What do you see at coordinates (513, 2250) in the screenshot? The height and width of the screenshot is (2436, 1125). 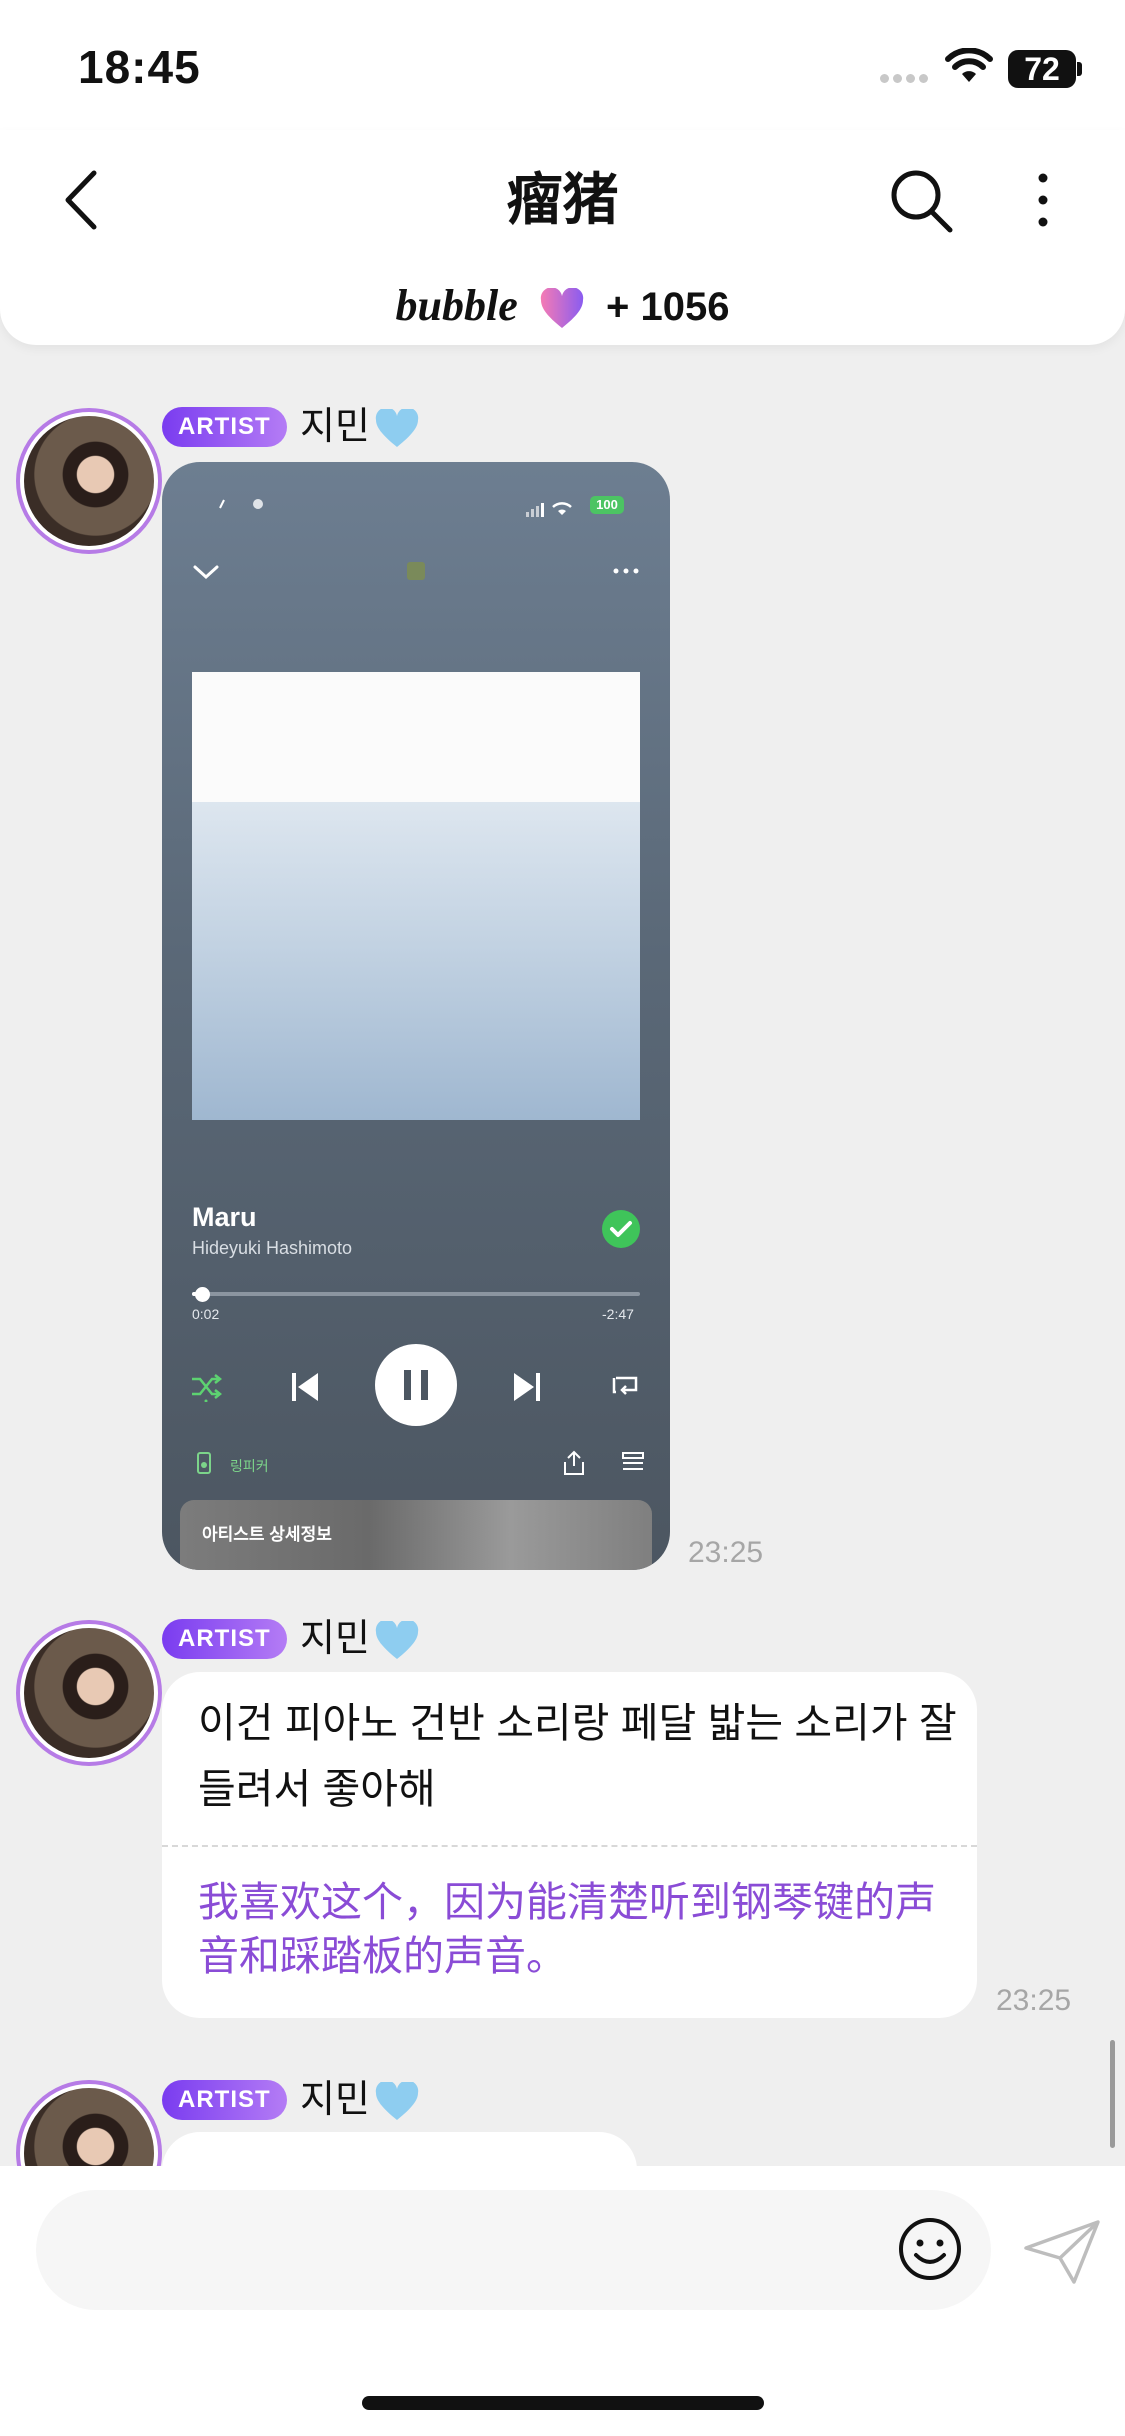 I see `message-input` at bounding box center [513, 2250].